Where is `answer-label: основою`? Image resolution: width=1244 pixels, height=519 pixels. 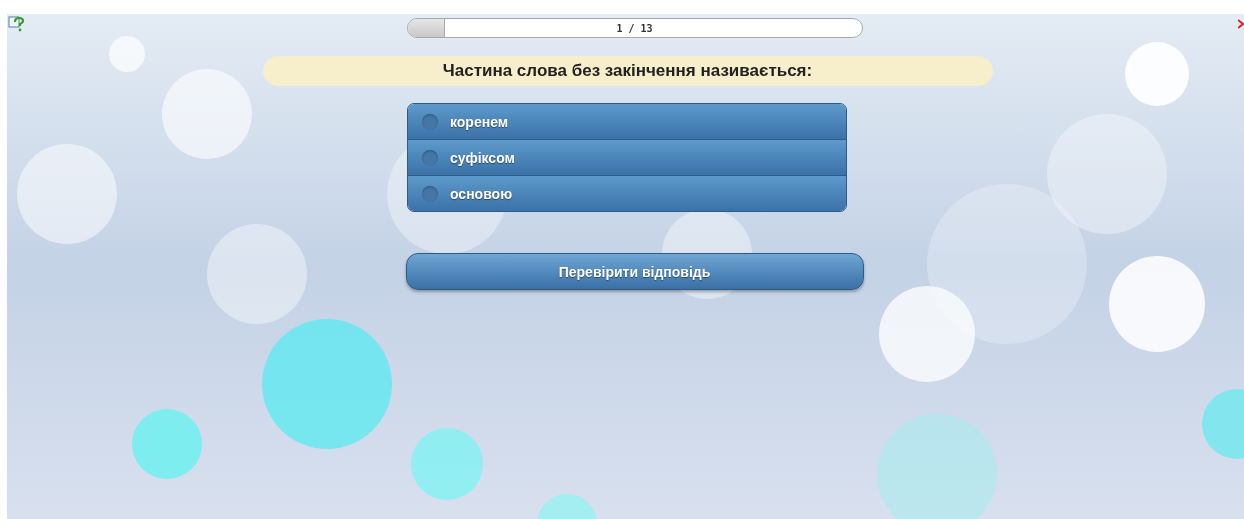
answer-label: основою is located at coordinates (481, 193).